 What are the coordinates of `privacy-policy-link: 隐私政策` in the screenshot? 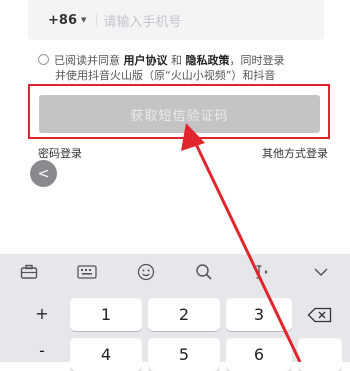 It's located at (208, 60).